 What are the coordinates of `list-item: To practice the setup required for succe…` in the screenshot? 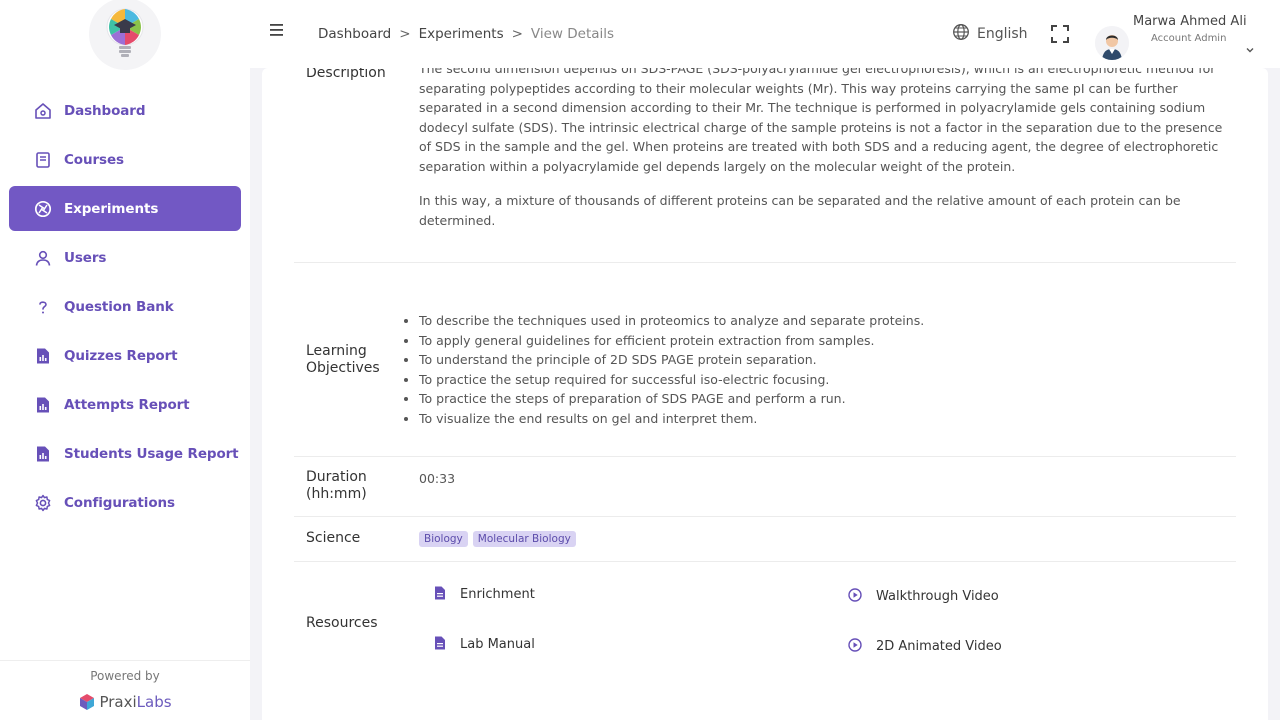 It's located at (671, 380).